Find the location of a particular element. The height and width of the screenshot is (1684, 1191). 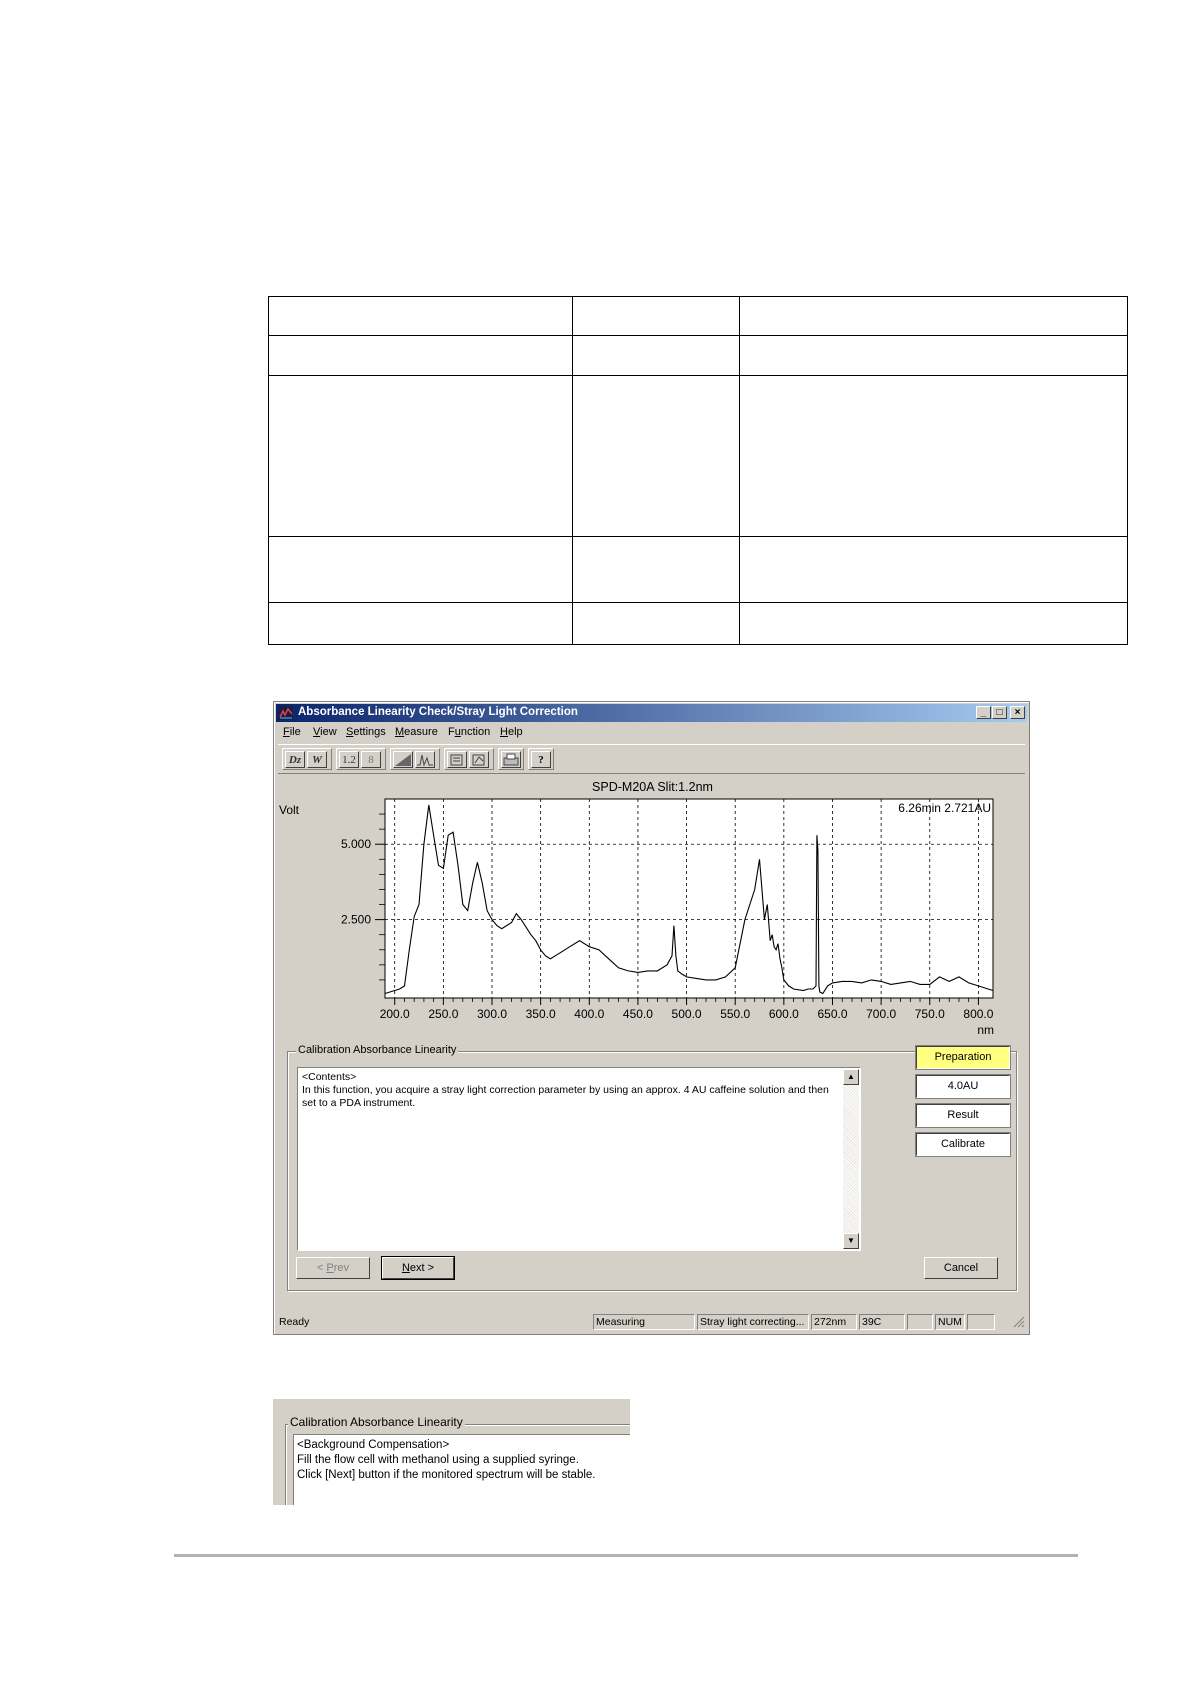

peak-icon is located at coordinates (425, 759).